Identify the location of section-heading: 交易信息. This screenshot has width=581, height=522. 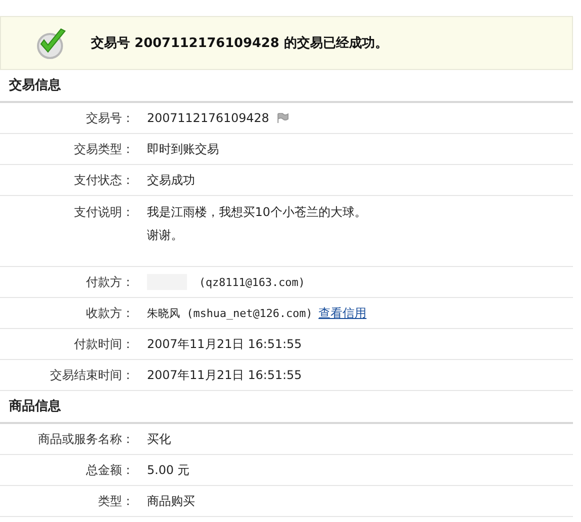
(286, 86).